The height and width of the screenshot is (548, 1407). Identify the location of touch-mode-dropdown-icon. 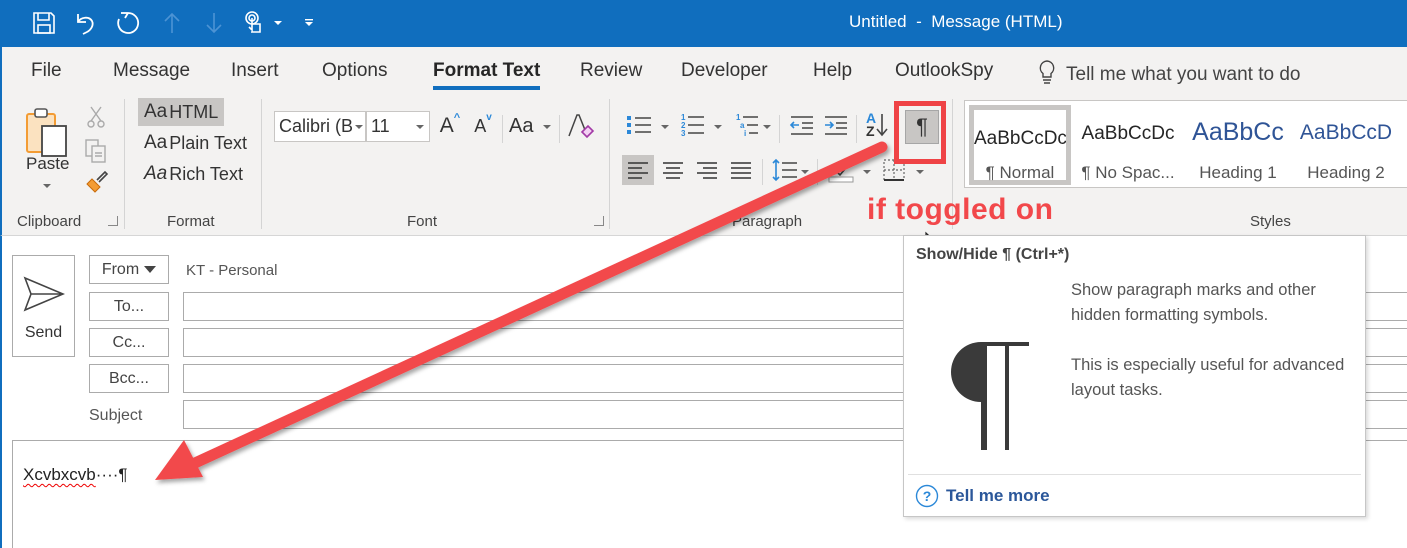
(278, 23).